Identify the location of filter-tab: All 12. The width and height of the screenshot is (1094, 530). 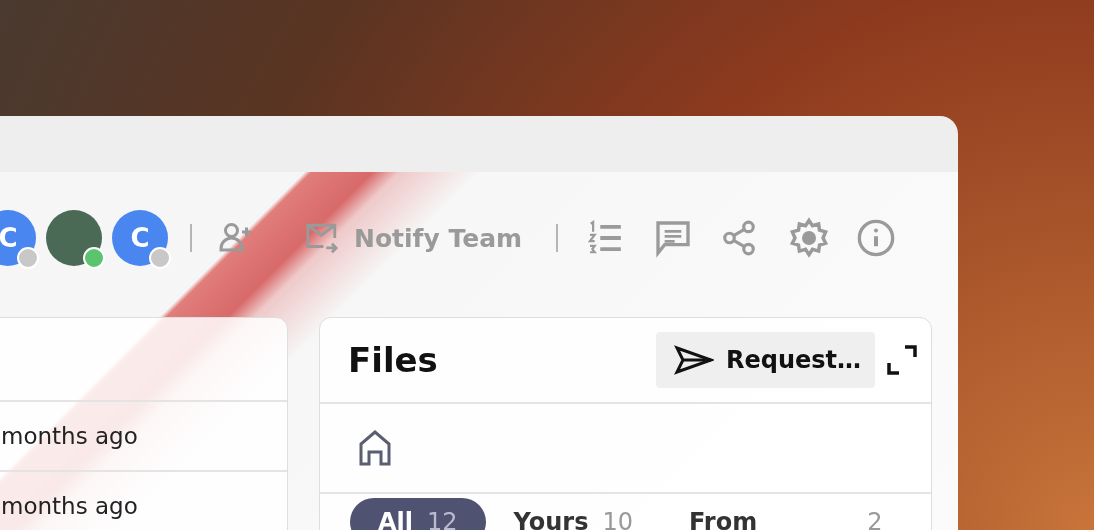
(418, 514).